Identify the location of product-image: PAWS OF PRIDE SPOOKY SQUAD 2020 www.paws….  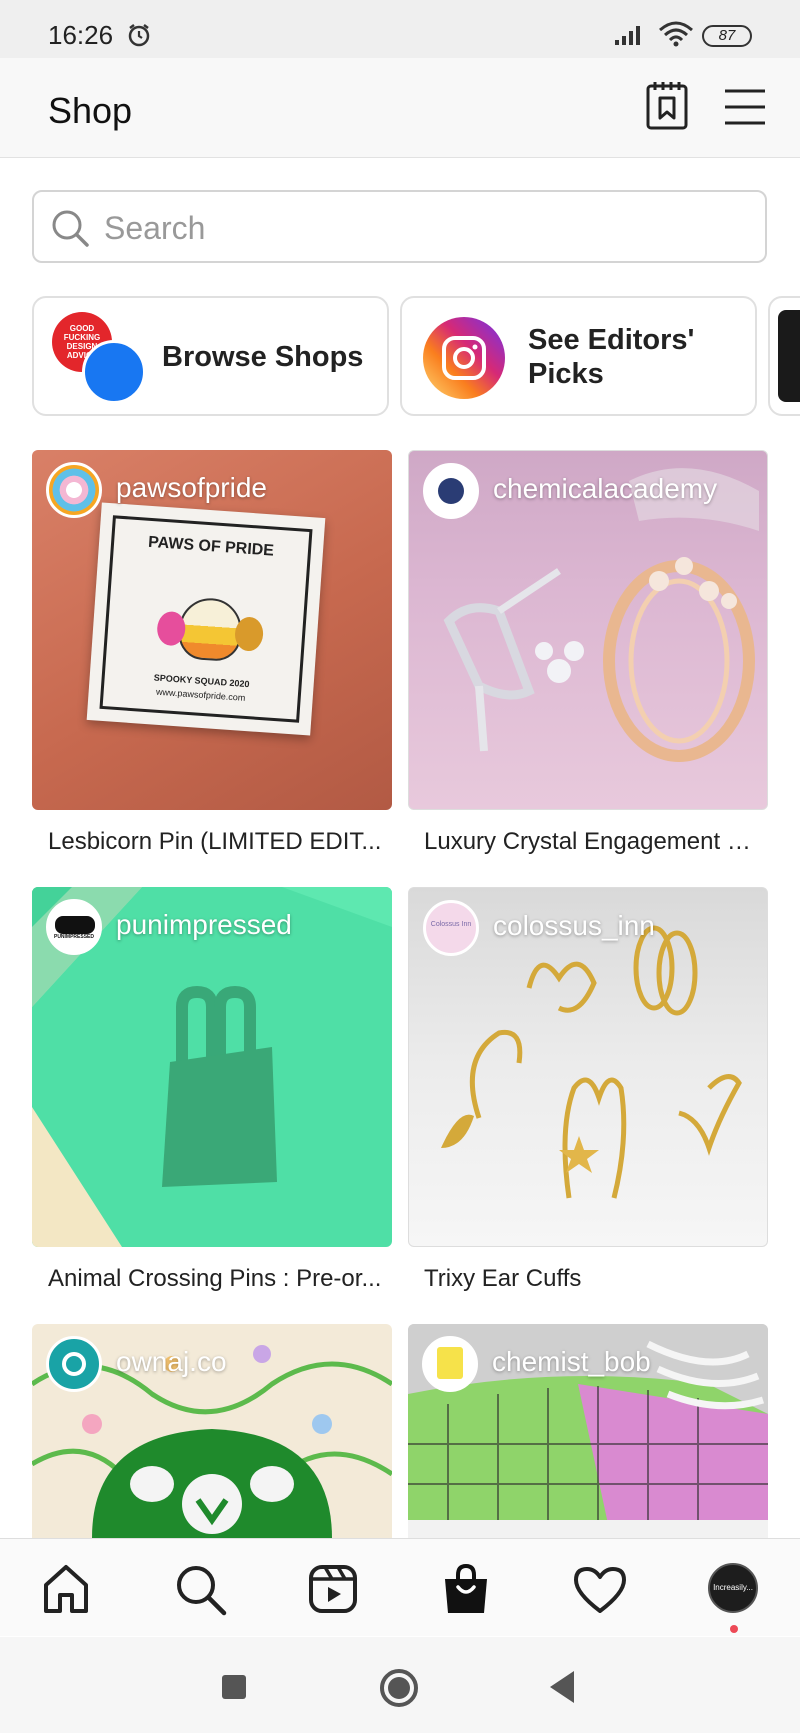
(212, 630).